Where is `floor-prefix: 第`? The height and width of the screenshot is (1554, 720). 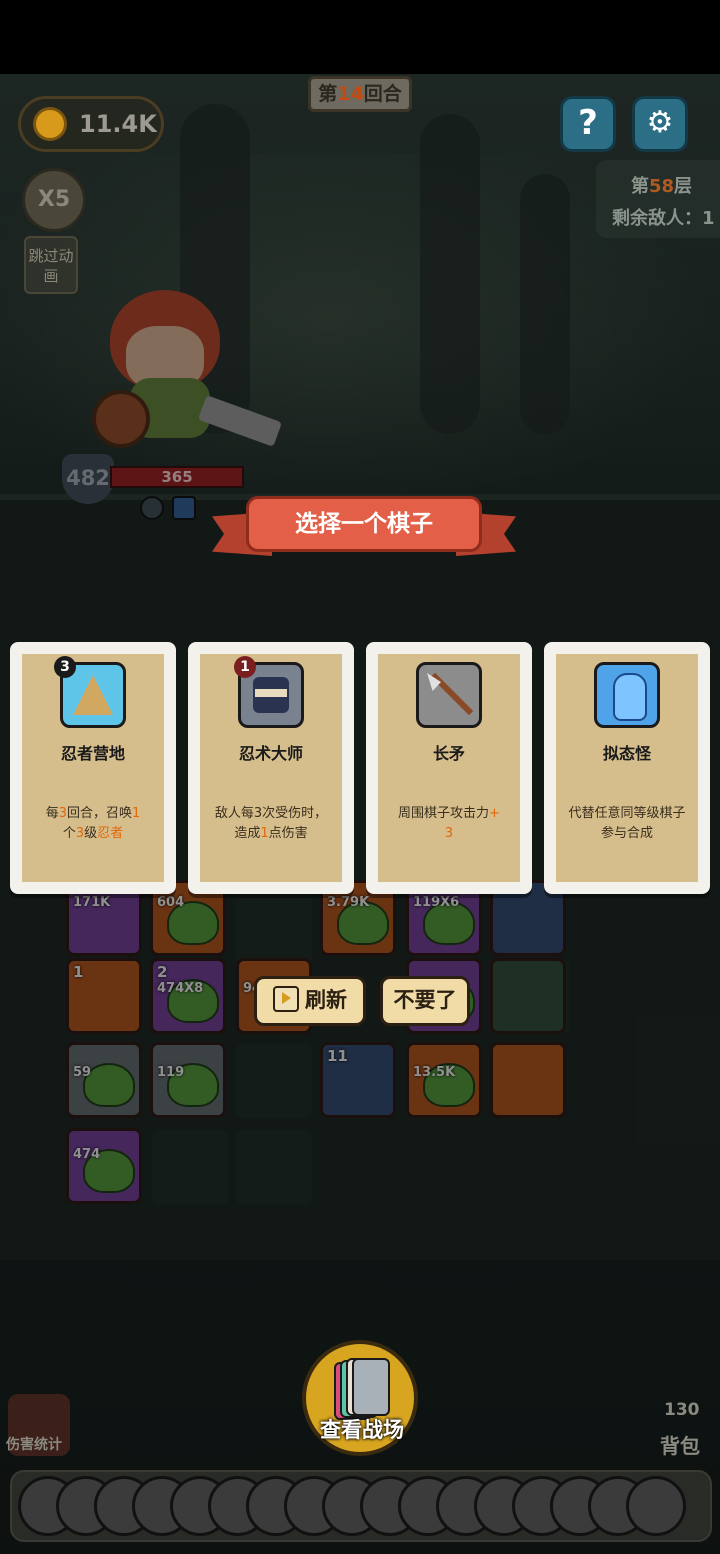 floor-prefix: 第 is located at coordinates (639, 186).